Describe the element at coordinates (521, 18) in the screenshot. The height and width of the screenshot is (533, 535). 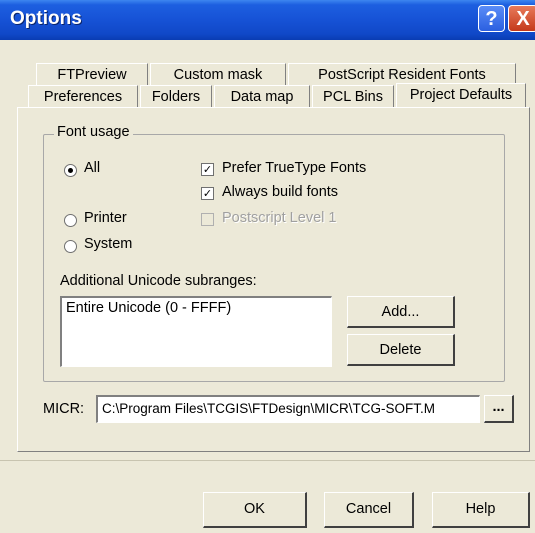
I see `close-icon: X` at that location.